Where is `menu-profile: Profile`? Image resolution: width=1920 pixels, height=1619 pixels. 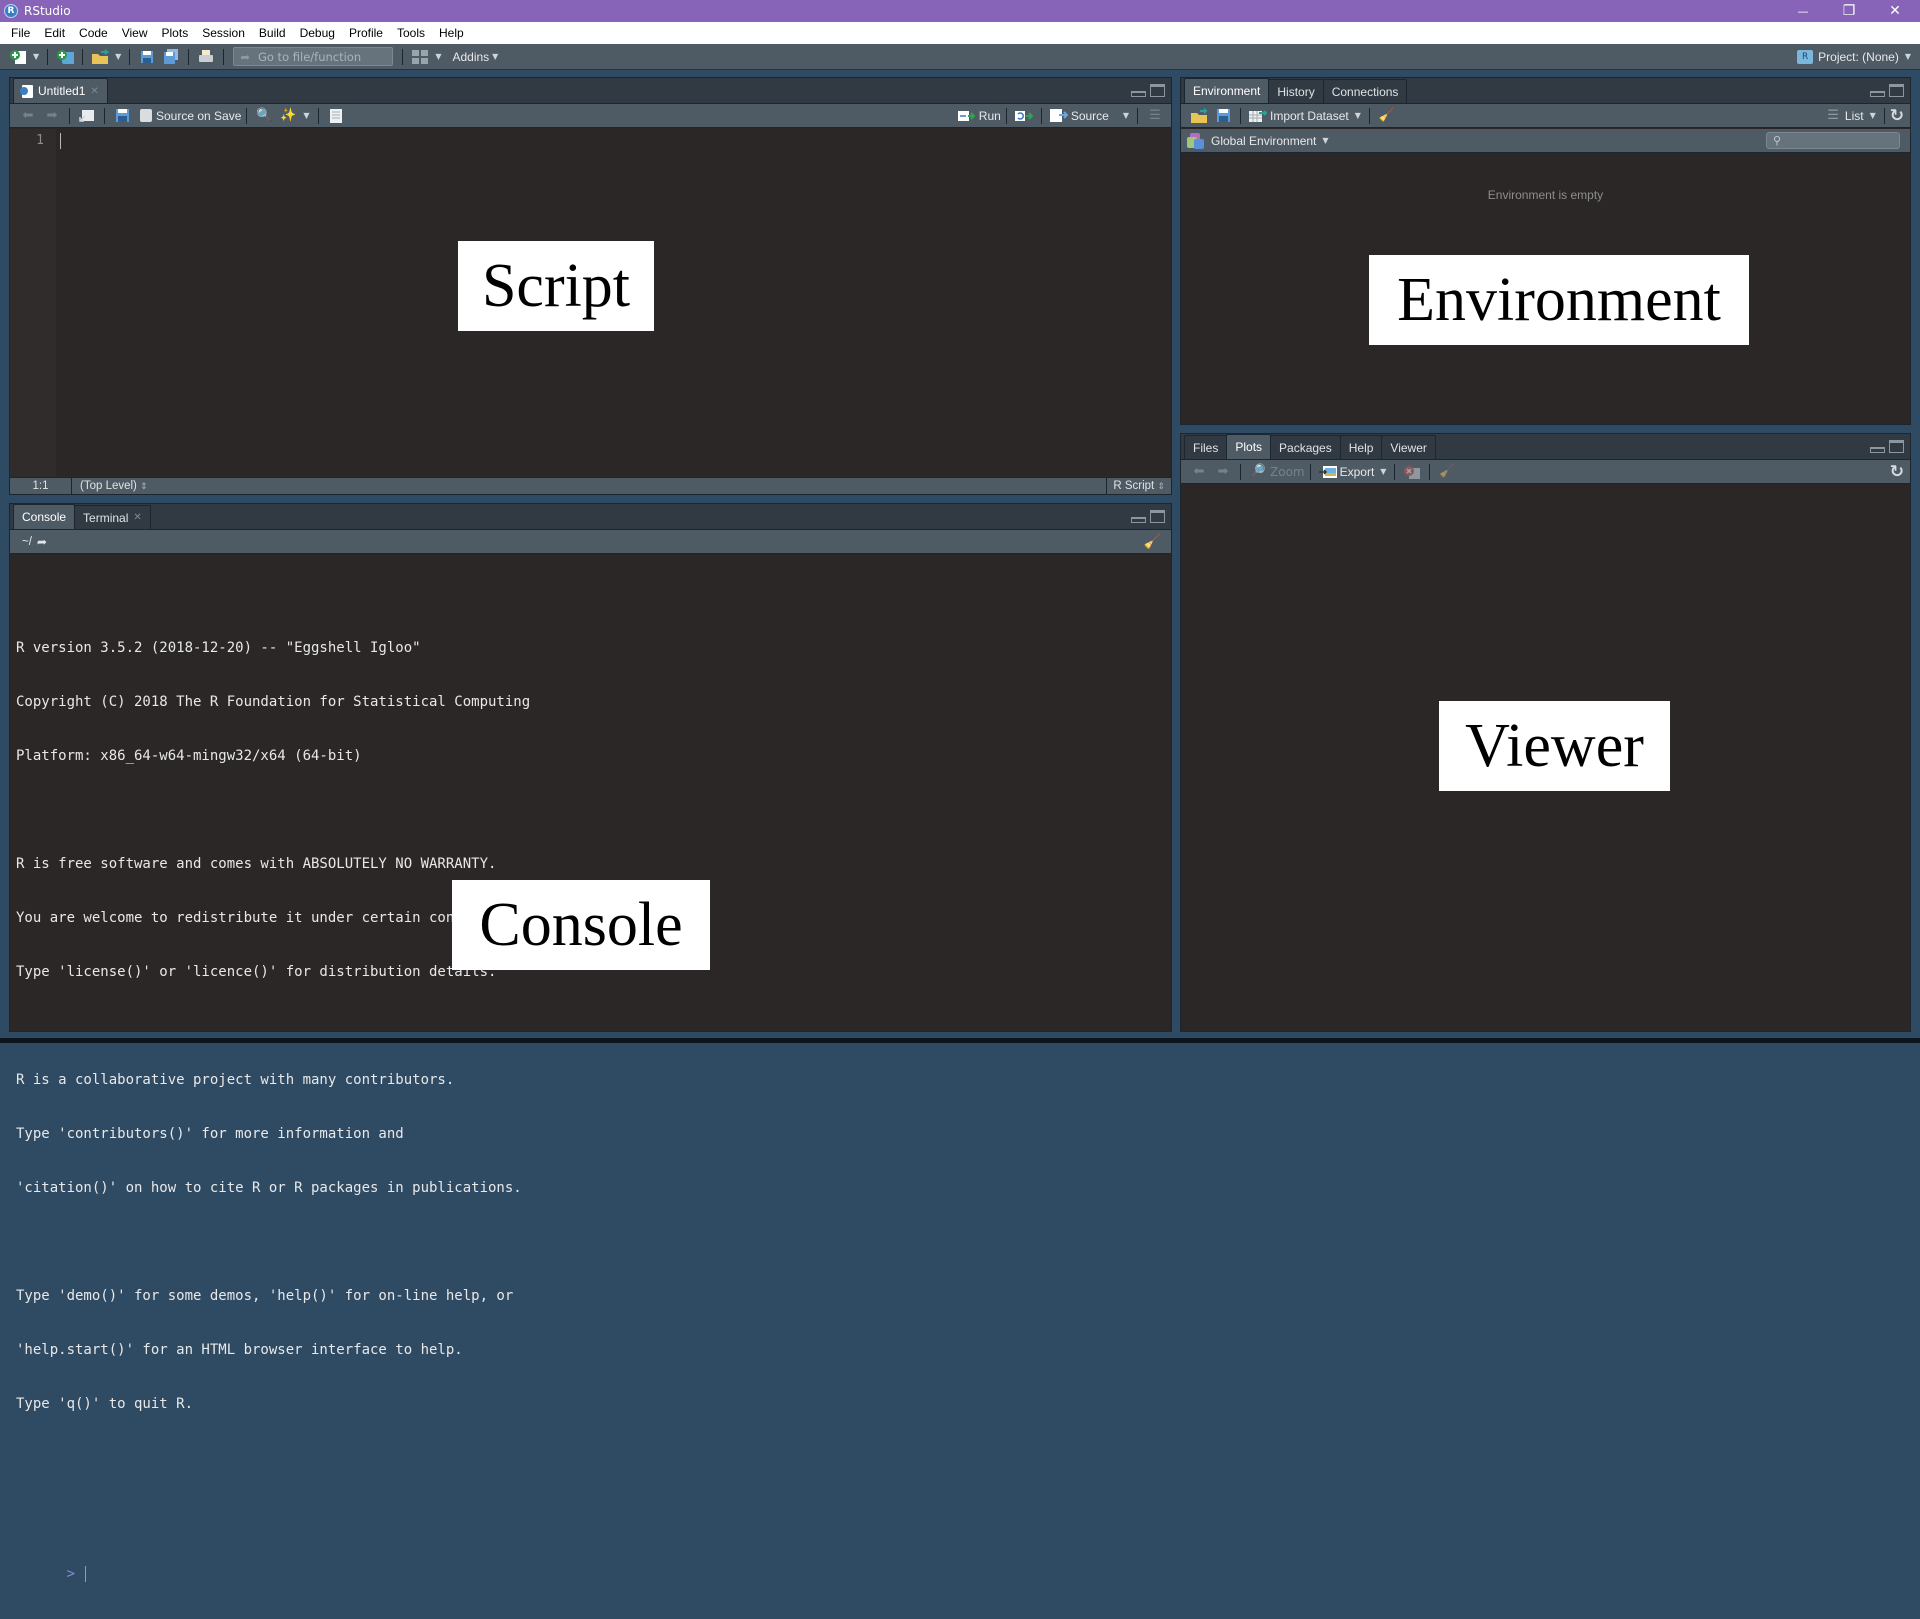 menu-profile: Profile is located at coordinates (366, 33).